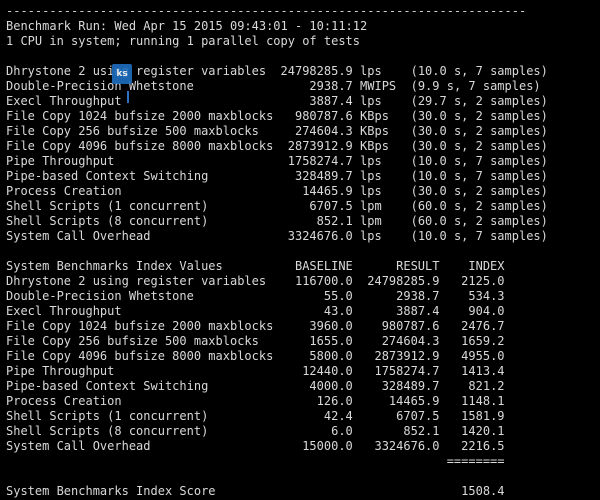 The image size is (600, 500). What do you see at coordinates (396, 326) in the screenshot?
I see `index-row-result: 980787.6` at bounding box center [396, 326].